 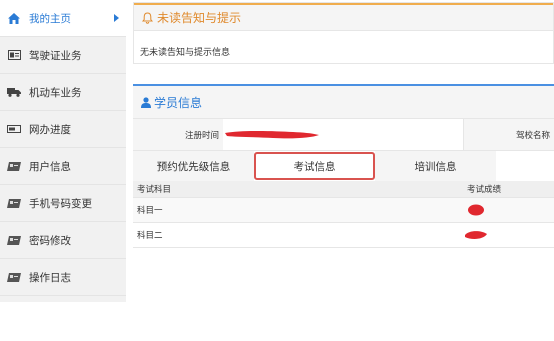 I want to click on sidebar-item-label: 驾驶证业务, so click(x=55, y=55).